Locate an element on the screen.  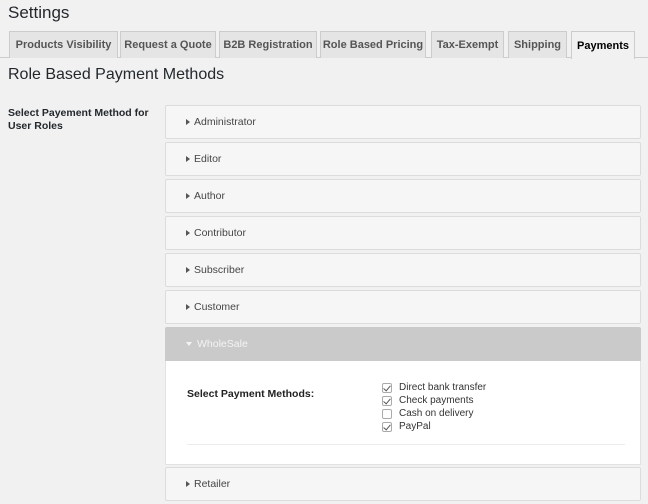
section-title: Role Based Payment Methods is located at coordinates (116, 74).